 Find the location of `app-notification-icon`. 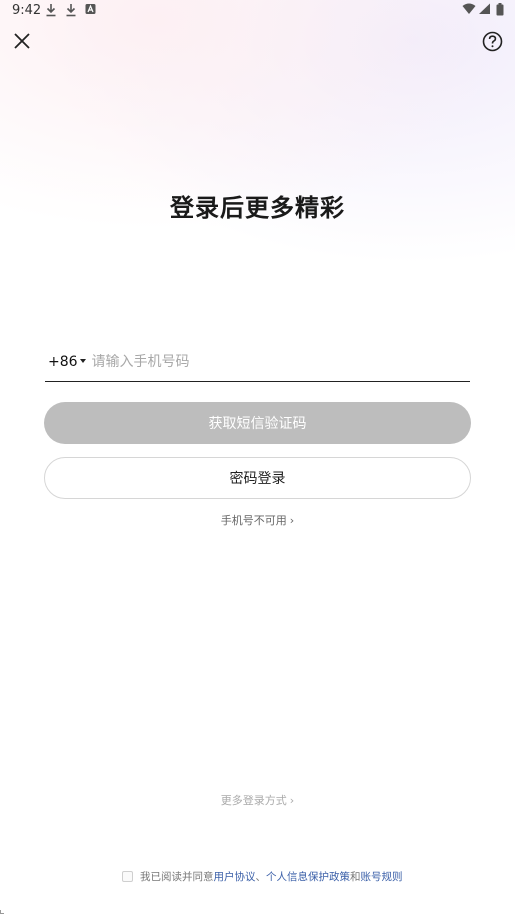

app-notification-icon is located at coordinates (90, 9).